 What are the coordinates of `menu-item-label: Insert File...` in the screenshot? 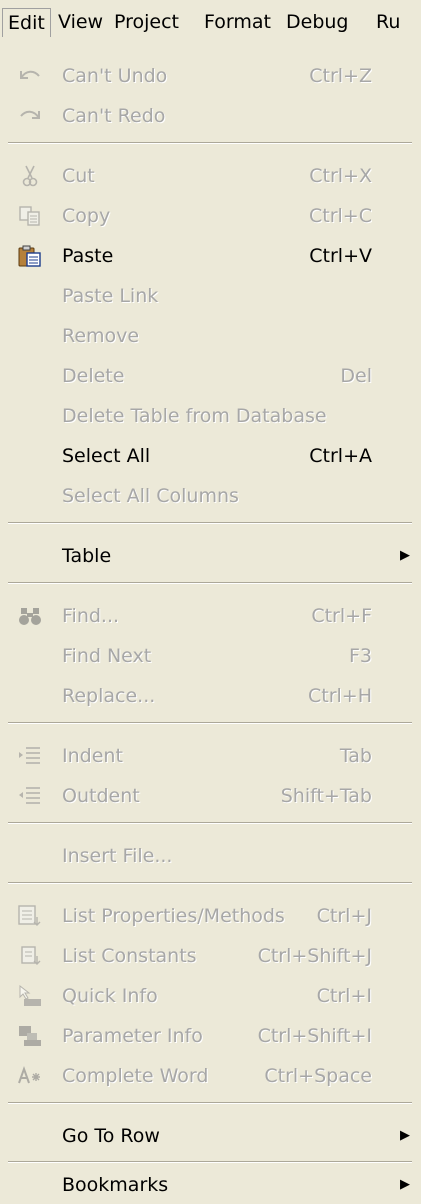 It's located at (117, 856).